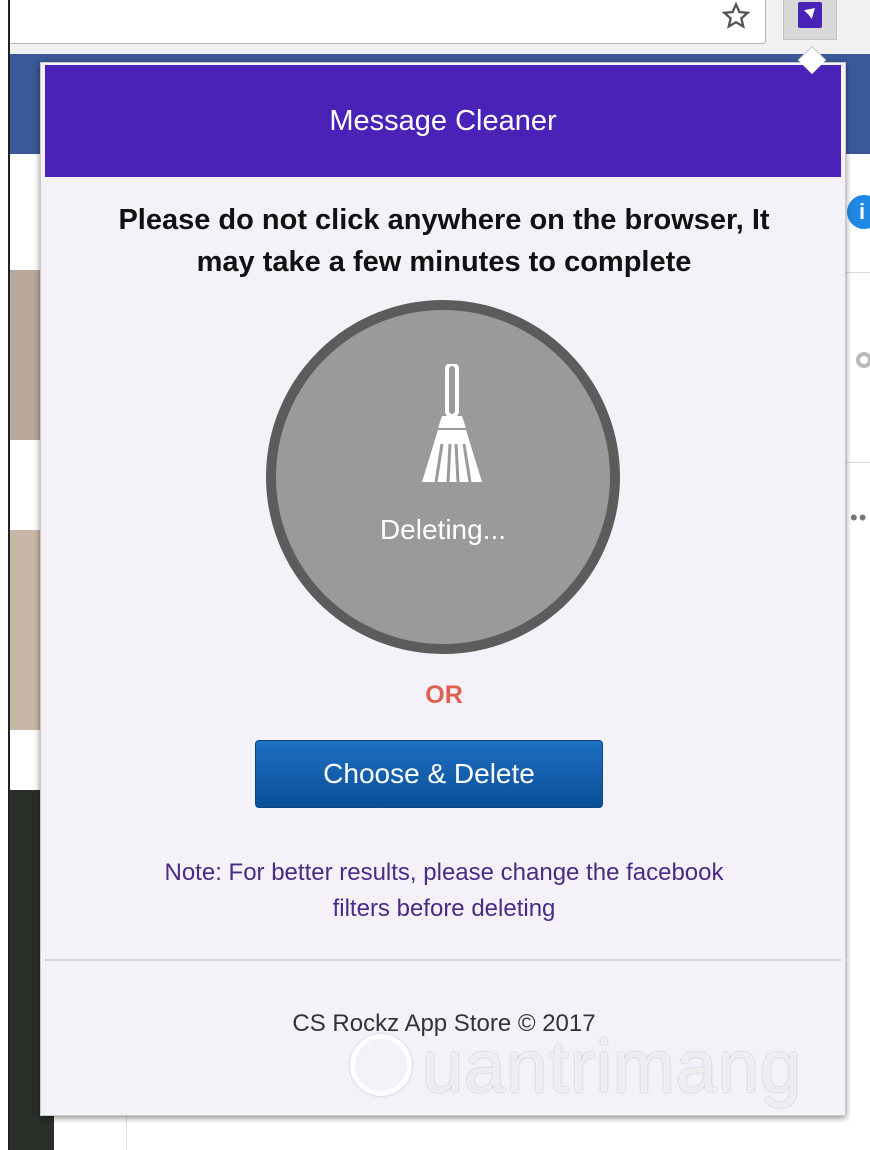  What do you see at coordinates (444, 908) in the screenshot?
I see `note-line: filters before deleting` at bounding box center [444, 908].